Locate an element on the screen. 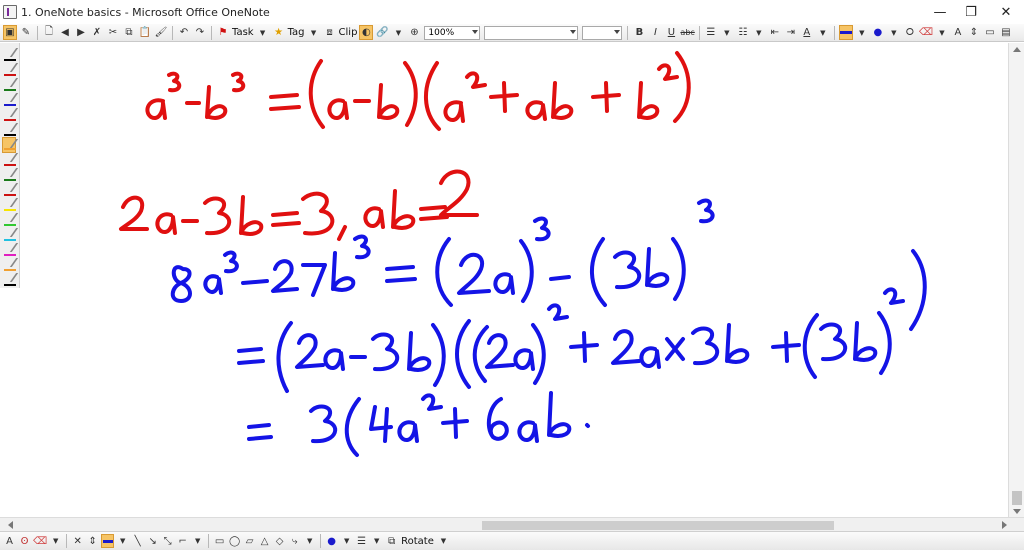  rectangle-tool-icon: ▭ is located at coordinates (219, 541).